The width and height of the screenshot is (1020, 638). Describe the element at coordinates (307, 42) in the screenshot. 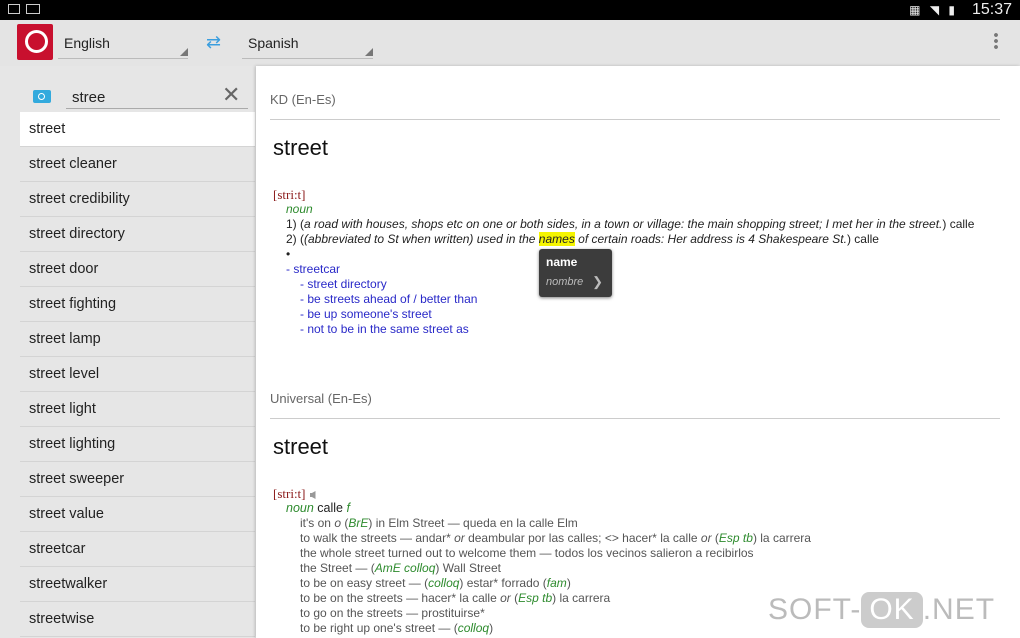

I see `target-language-select: Spanish` at that location.